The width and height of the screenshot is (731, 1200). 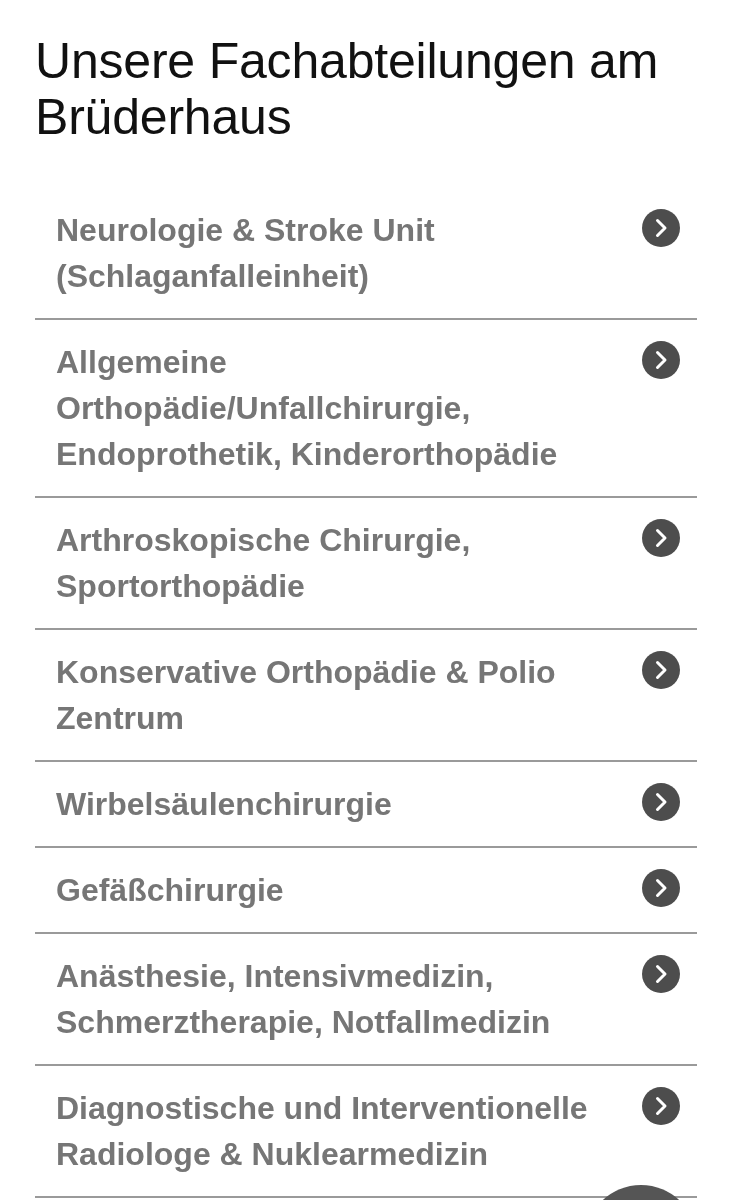 What do you see at coordinates (366, 564) in the screenshot?
I see `department-link: Arthroskopische Chirurgie, Sportorthopädie` at bounding box center [366, 564].